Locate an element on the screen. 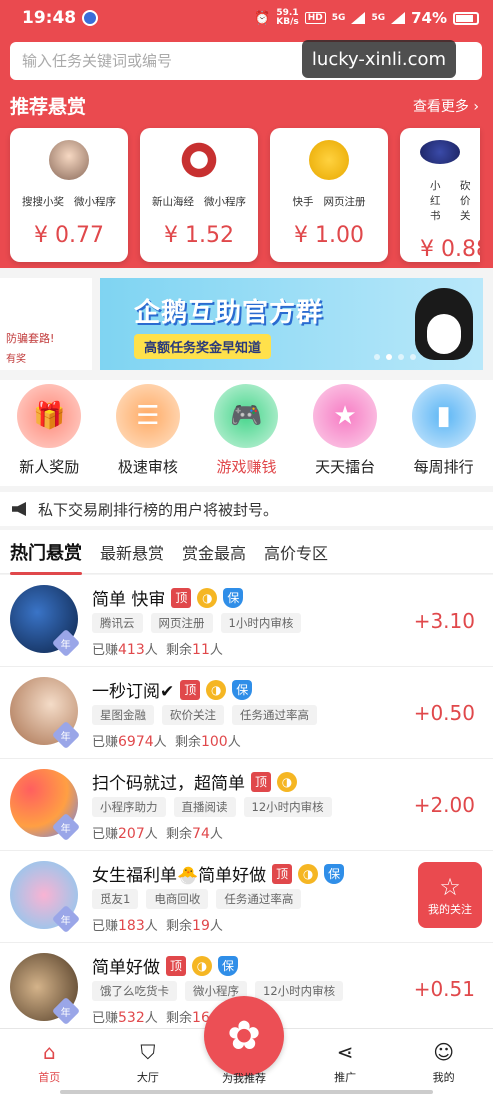 The width and height of the screenshot is (493, 1096). nav-label: 我的 is located at coordinates (443, 1077).